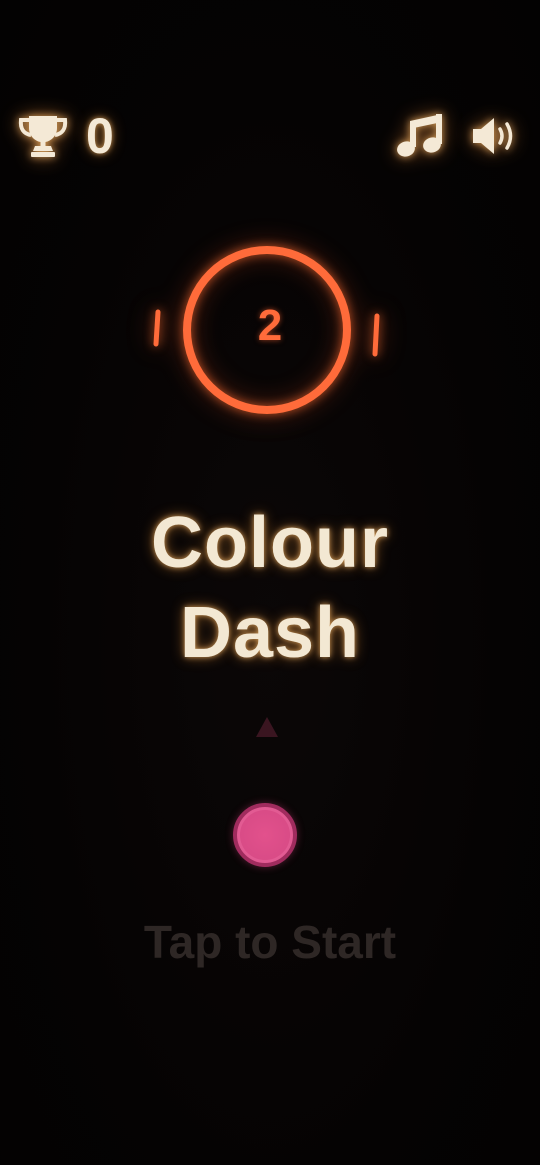 Image resolution: width=540 pixels, height=1165 pixels. What do you see at coordinates (265, 835) in the screenshot?
I see `player-ball` at bounding box center [265, 835].